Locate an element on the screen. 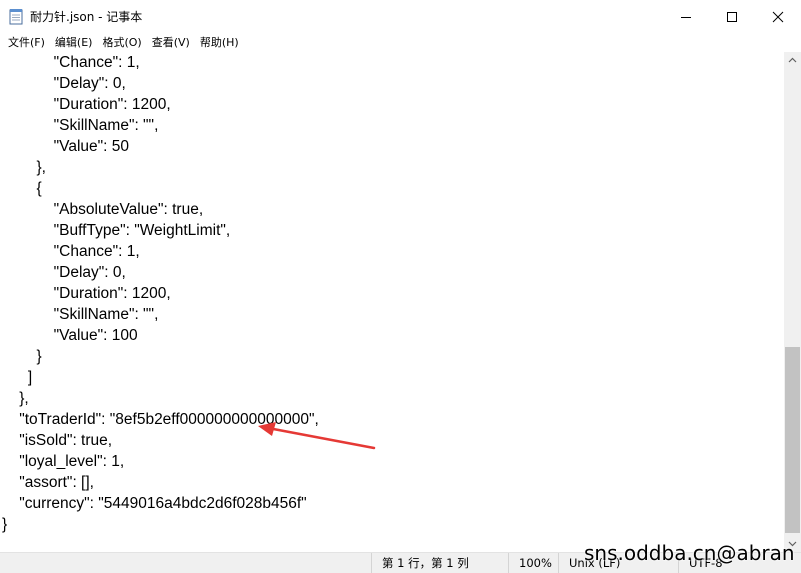 This screenshot has height=573, width=801. close-icon is located at coordinates (778, 16).